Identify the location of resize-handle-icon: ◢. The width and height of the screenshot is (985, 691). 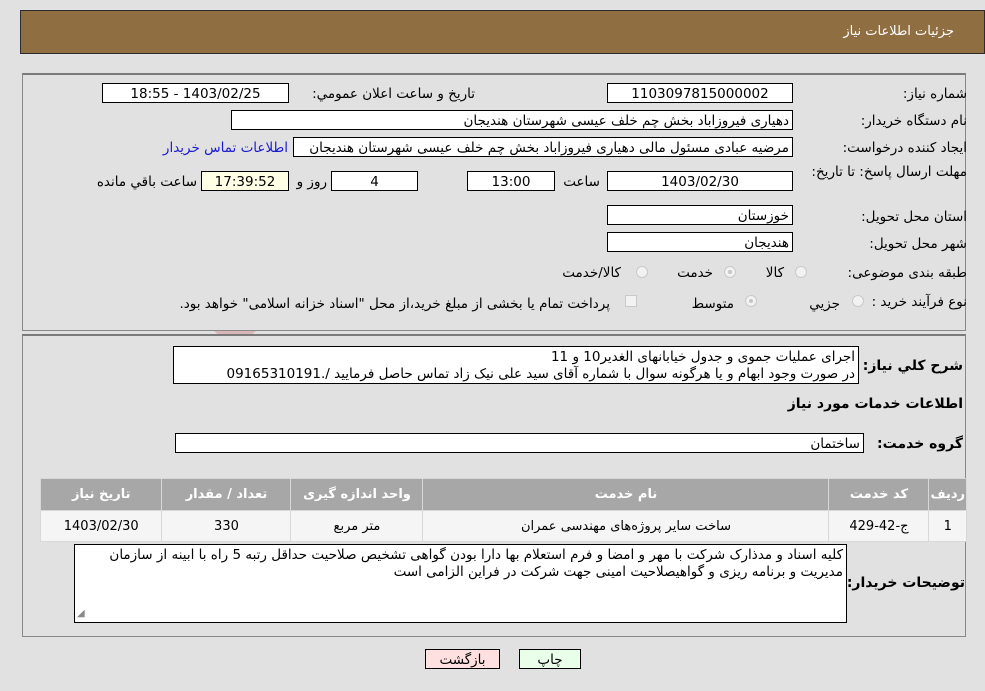
(81, 613).